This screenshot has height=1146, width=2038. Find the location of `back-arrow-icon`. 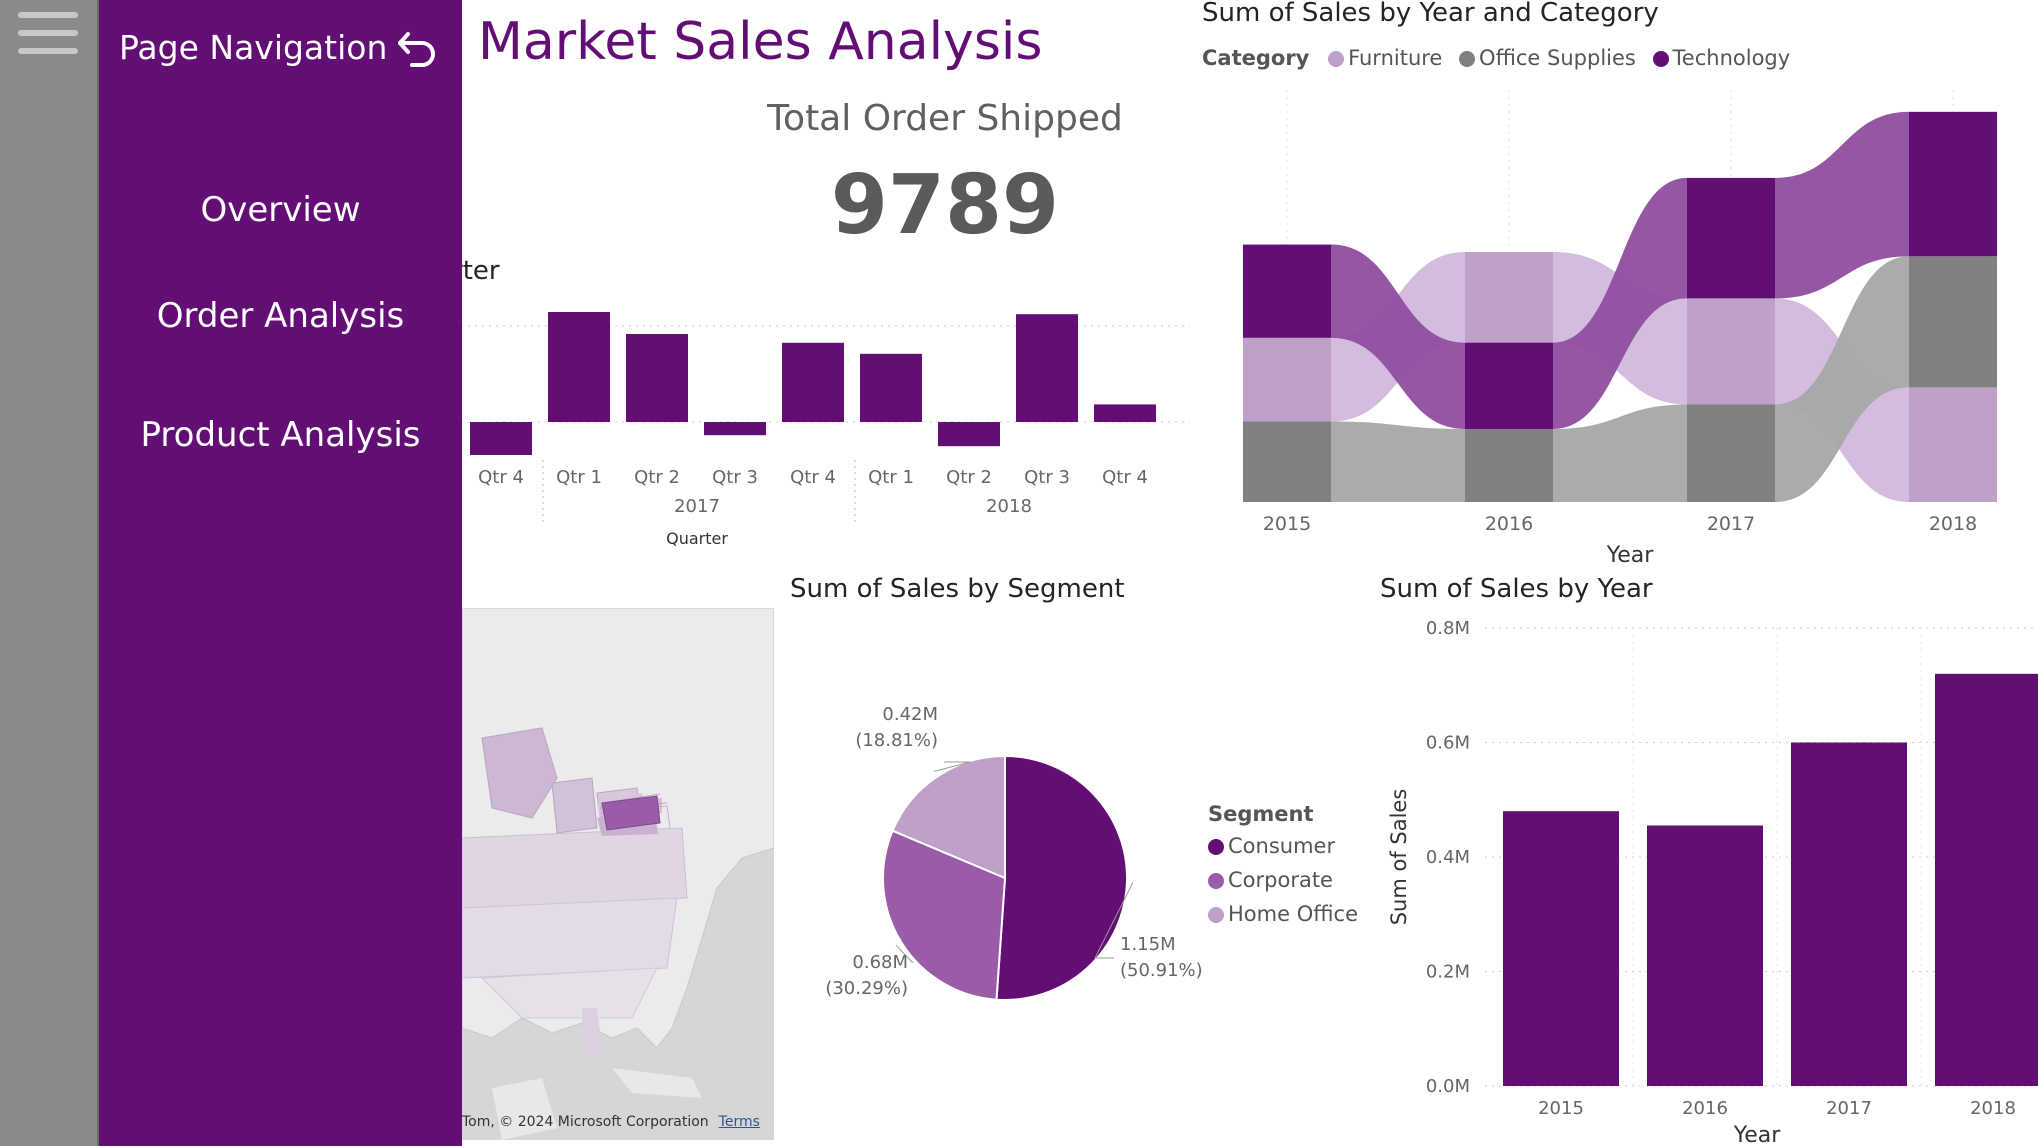

back-arrow-icon is located at coordinates (417, 49).